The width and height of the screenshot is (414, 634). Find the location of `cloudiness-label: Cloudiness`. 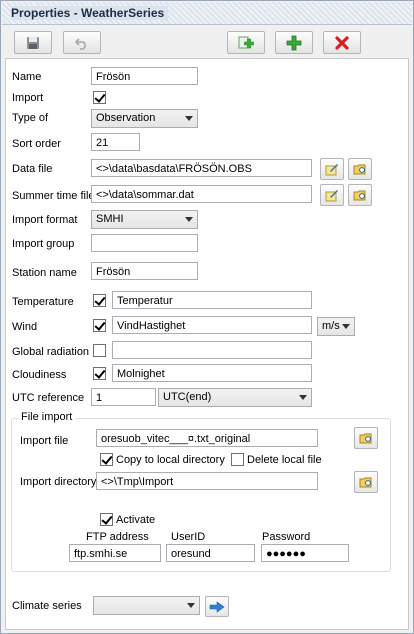

cloudiness-label: Cloudiness is located at coordinates (39, 375).